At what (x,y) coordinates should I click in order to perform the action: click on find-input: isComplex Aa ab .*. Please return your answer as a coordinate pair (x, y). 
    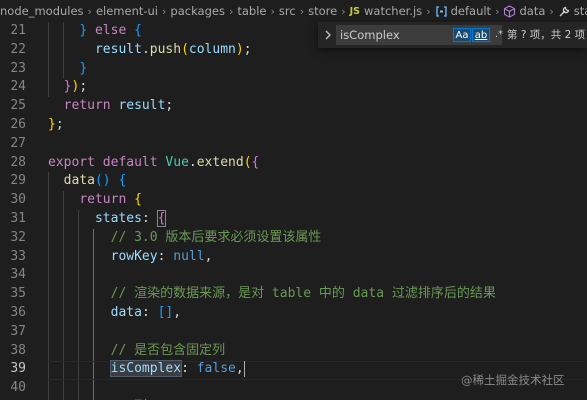
    Looking at the image, I should click on (419, 35).